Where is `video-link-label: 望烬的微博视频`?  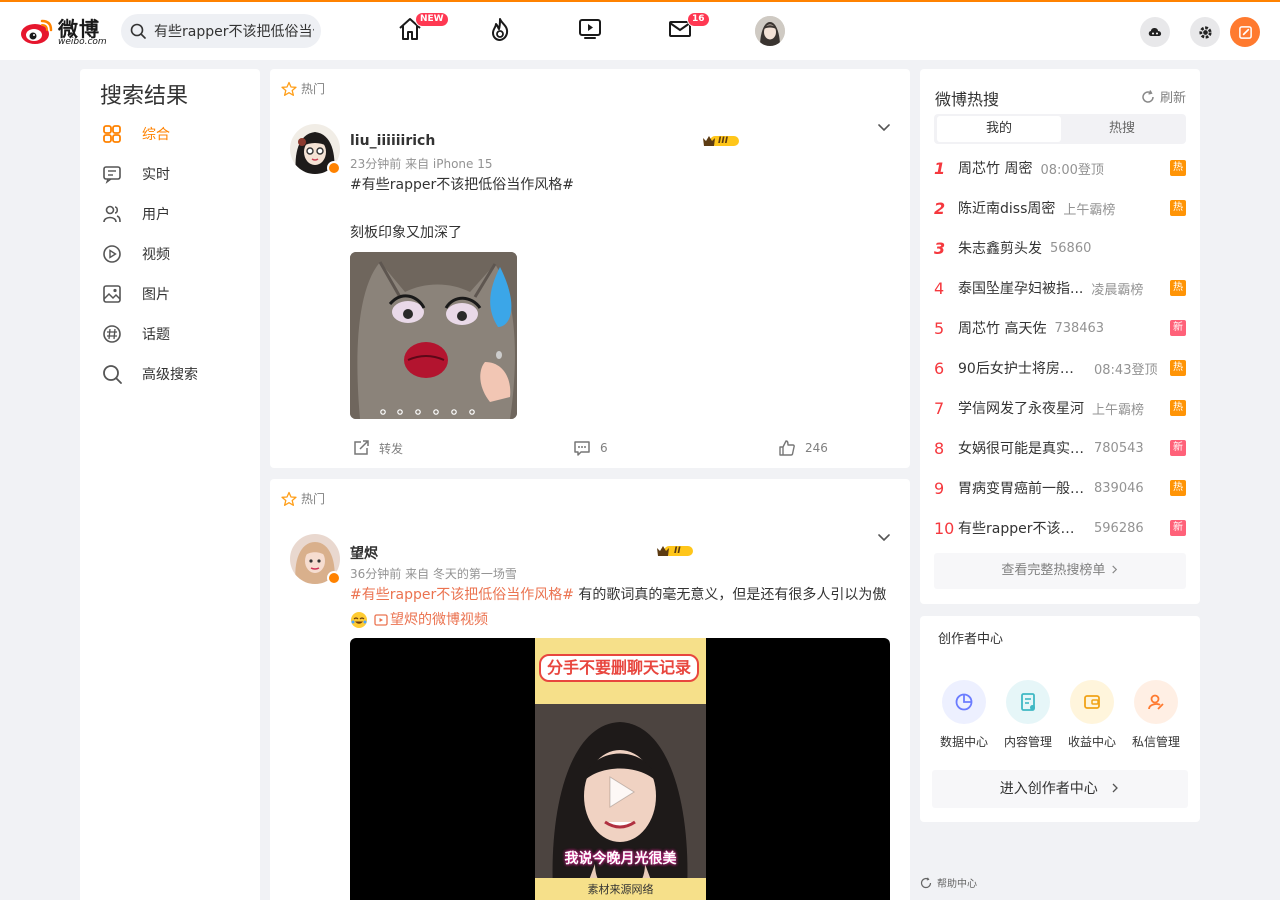
video-link-label: 望烬的微博视频 is located at coordinates (439, 620).